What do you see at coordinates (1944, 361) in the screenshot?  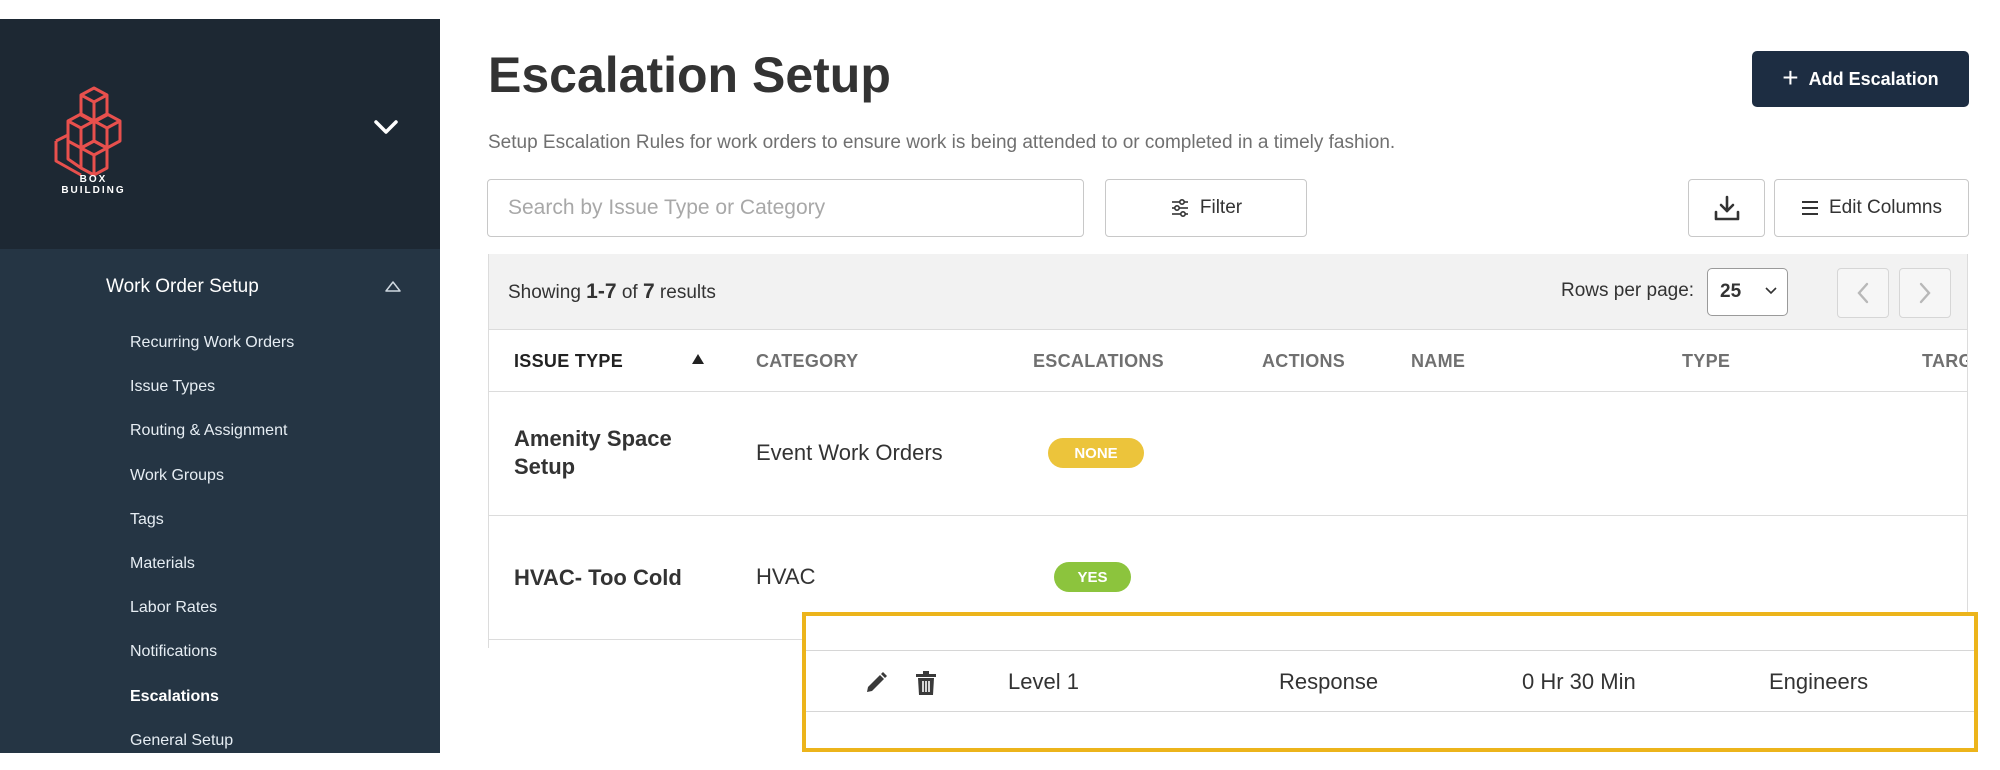 I see `column-header-target: TARG` at bounding box center [1944, 361].